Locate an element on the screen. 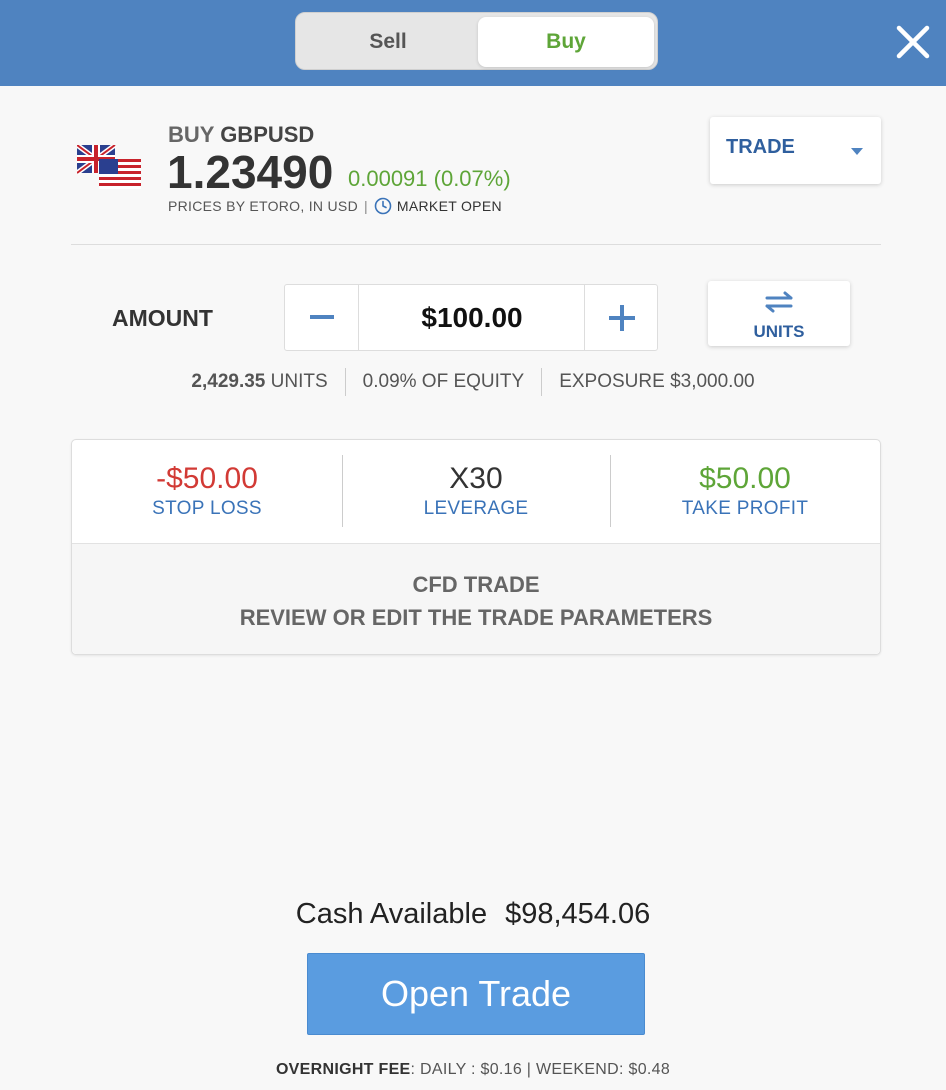 This screenshot has height=1090, width=946. take-profit-cell: $50.00 TAKE PROFIT is located at coordinates (745, 491).